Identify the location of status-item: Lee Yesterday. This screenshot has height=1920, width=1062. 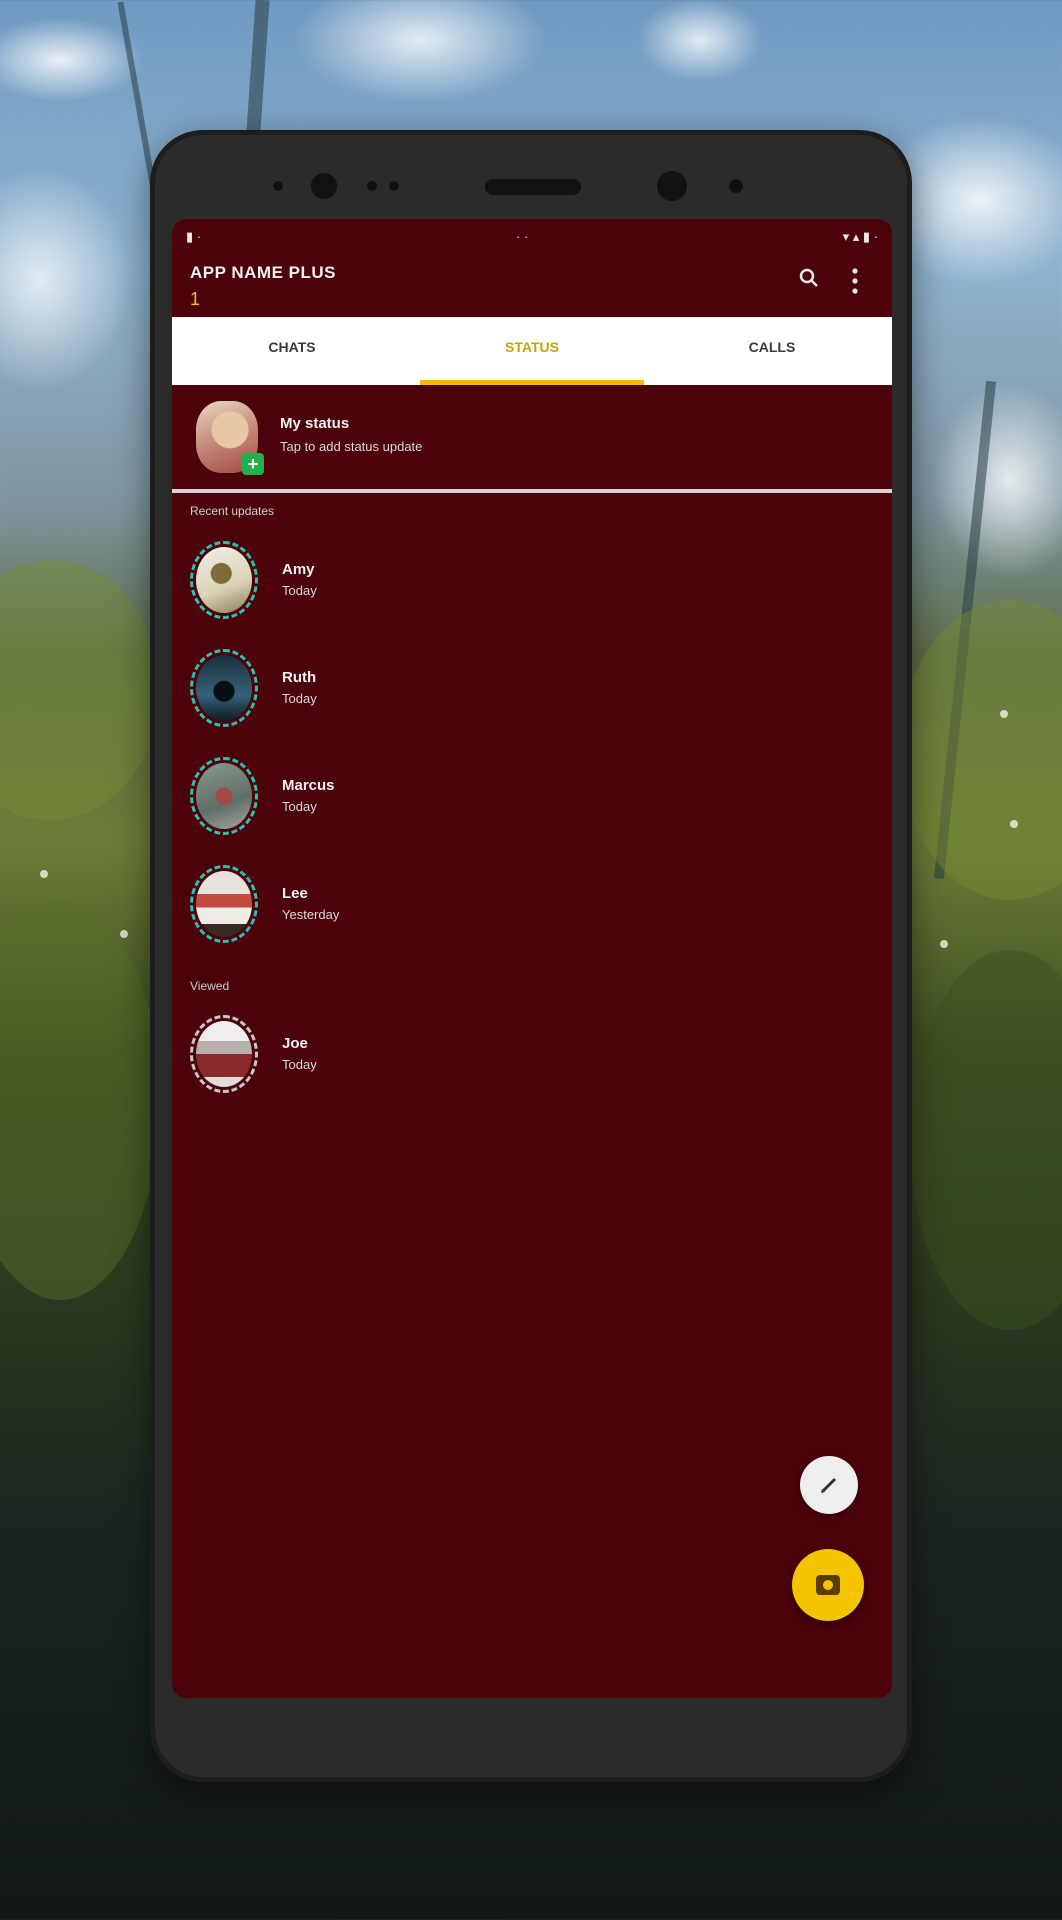
(532, 909).